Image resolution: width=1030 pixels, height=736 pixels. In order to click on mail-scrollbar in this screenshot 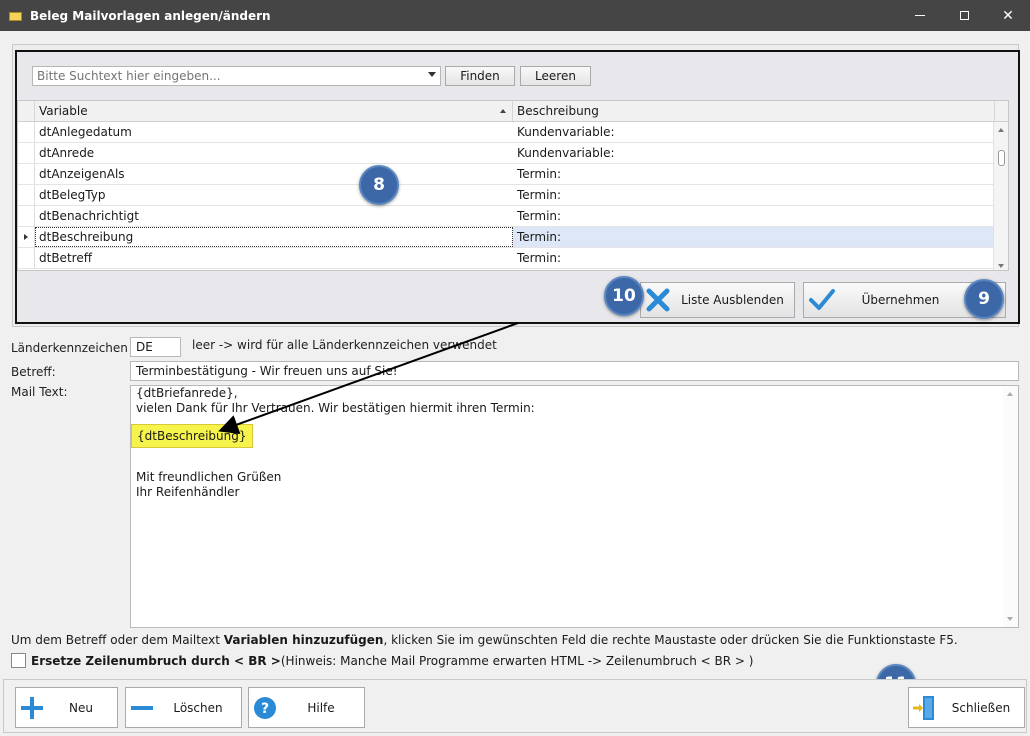, I will do `click(1010, 506)`.